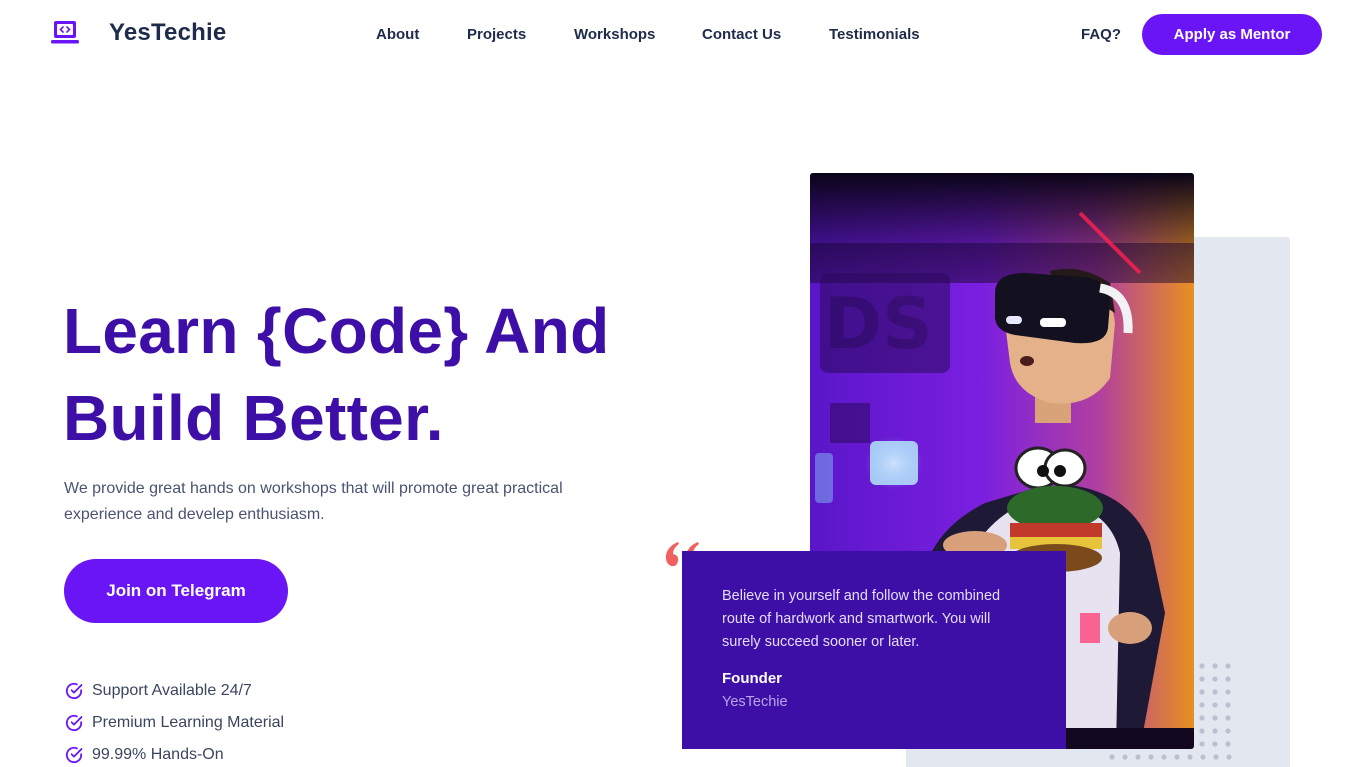 The height and width of the screenshot is (767, 1354). I want to click on brand-logo: YesTechie, so click(138, 33).